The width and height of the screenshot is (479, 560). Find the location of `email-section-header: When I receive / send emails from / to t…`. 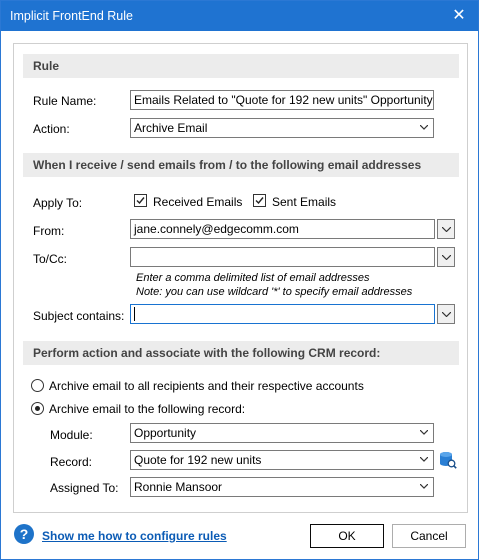

email-section-header: When I receive / send emails from / to t… is located at coordinates (241, 165).